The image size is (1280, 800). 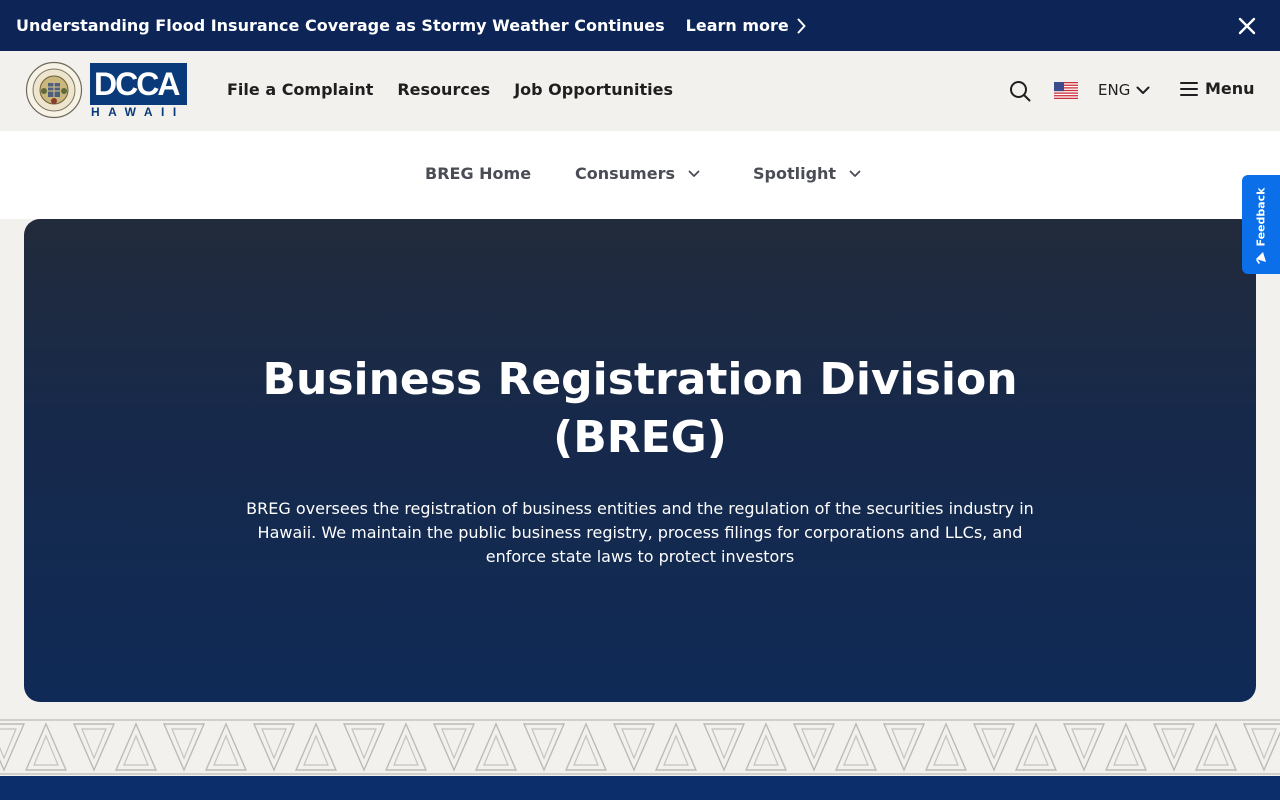 What do you see at coordinates (1114, 90) in the screenshot?
I see `language-label: ENG` at bounding box center [1114, 90].